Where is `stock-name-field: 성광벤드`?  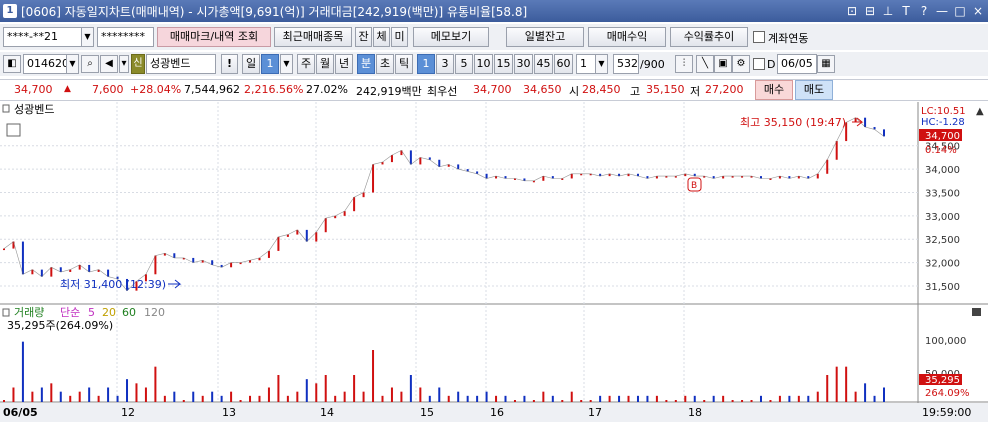
stock-name-field: 성광벤드 is located at coordinates (181, 64).